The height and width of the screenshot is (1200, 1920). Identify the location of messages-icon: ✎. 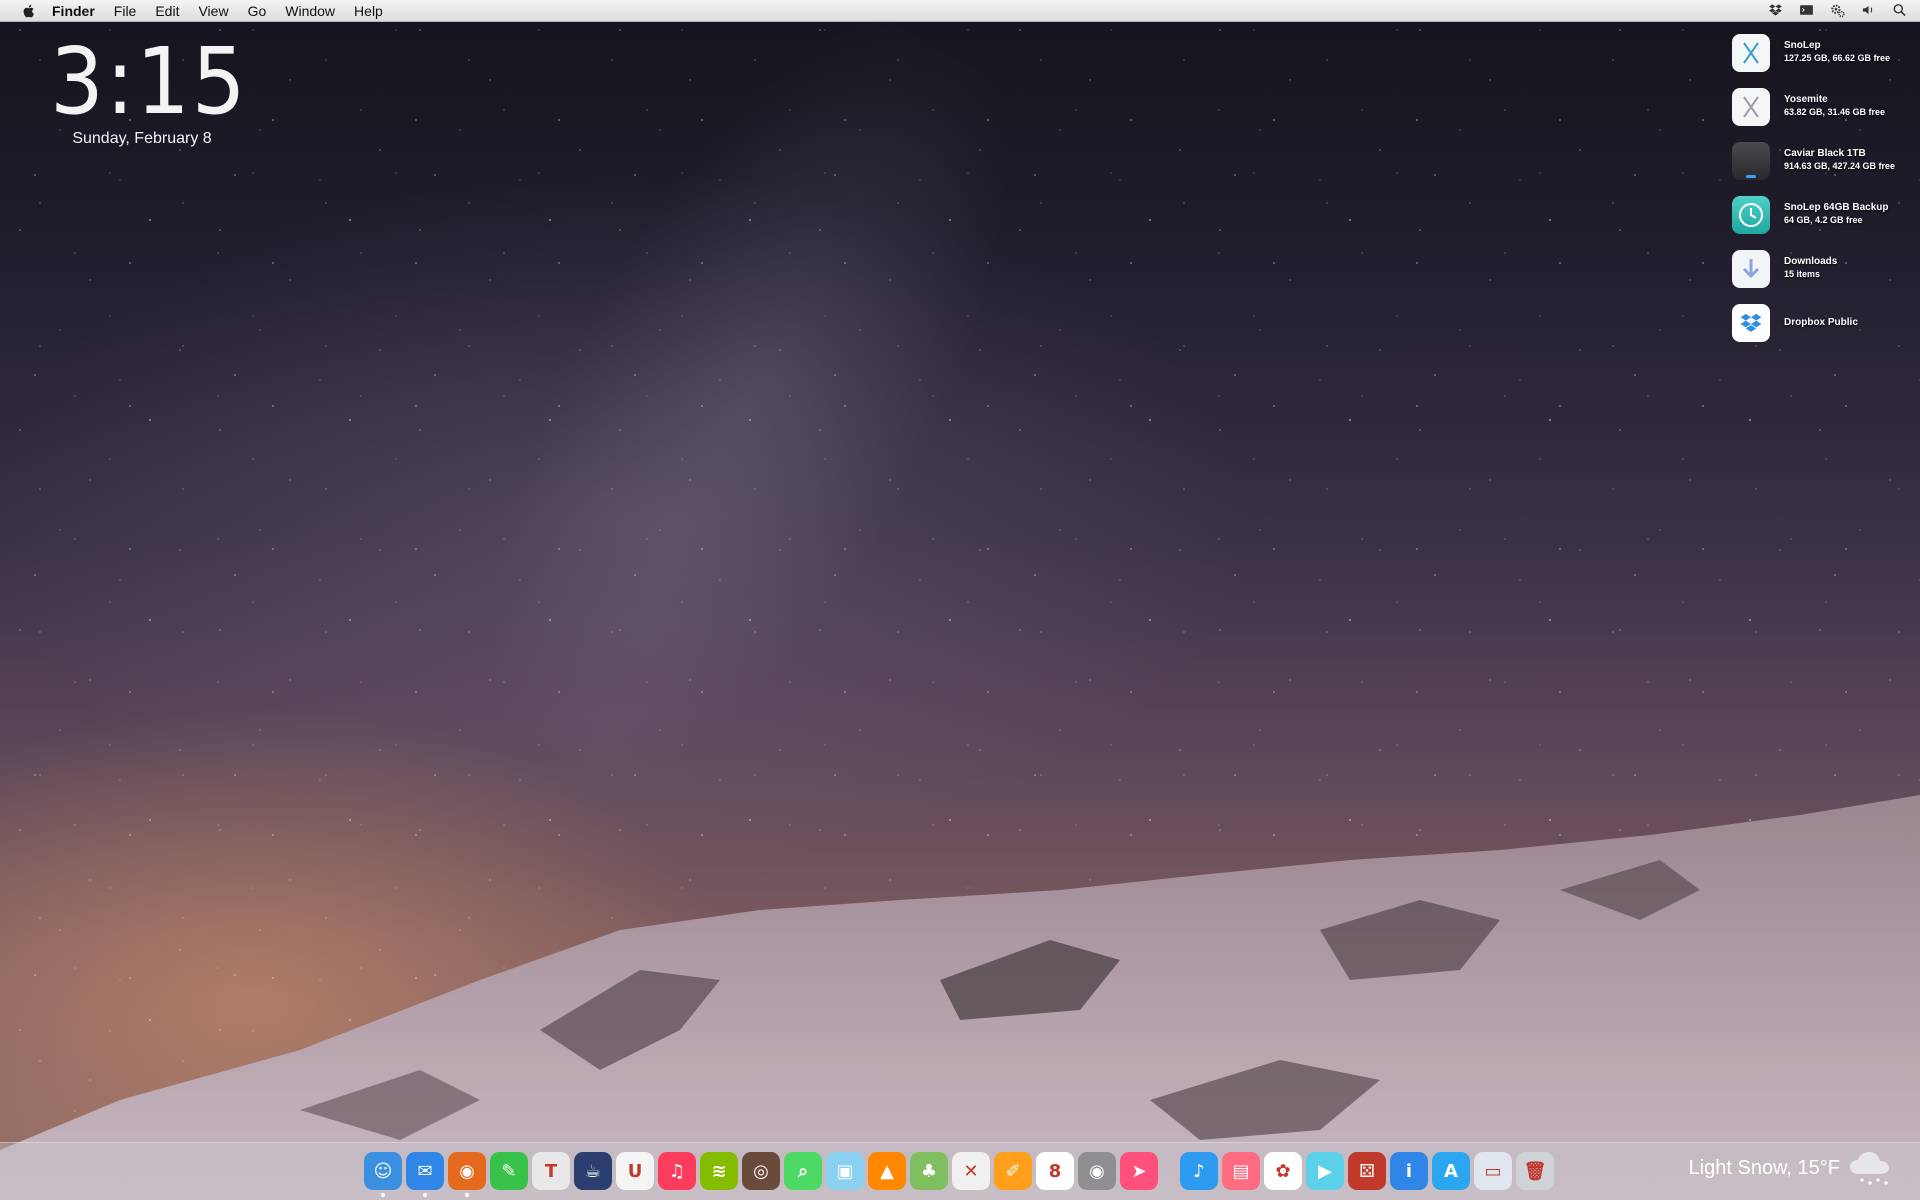
(509, 1171).